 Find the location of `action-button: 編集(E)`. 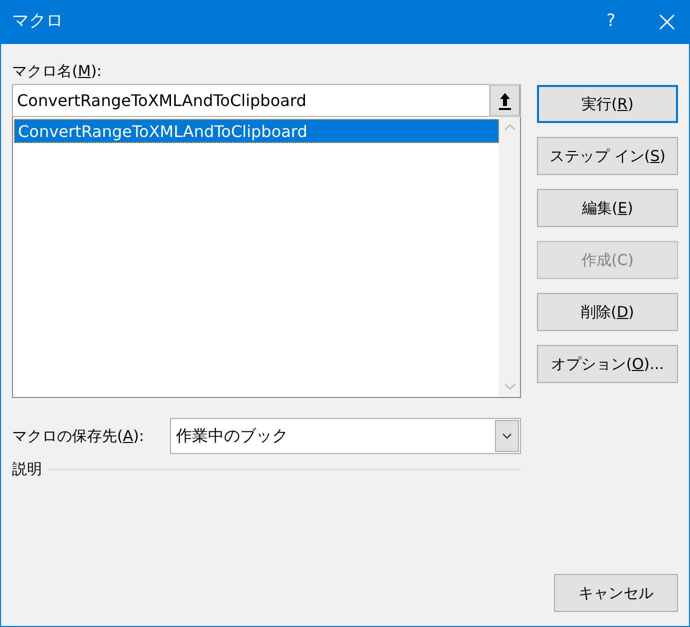

action-button: 編集(E) is located at coordinates (607, 208).